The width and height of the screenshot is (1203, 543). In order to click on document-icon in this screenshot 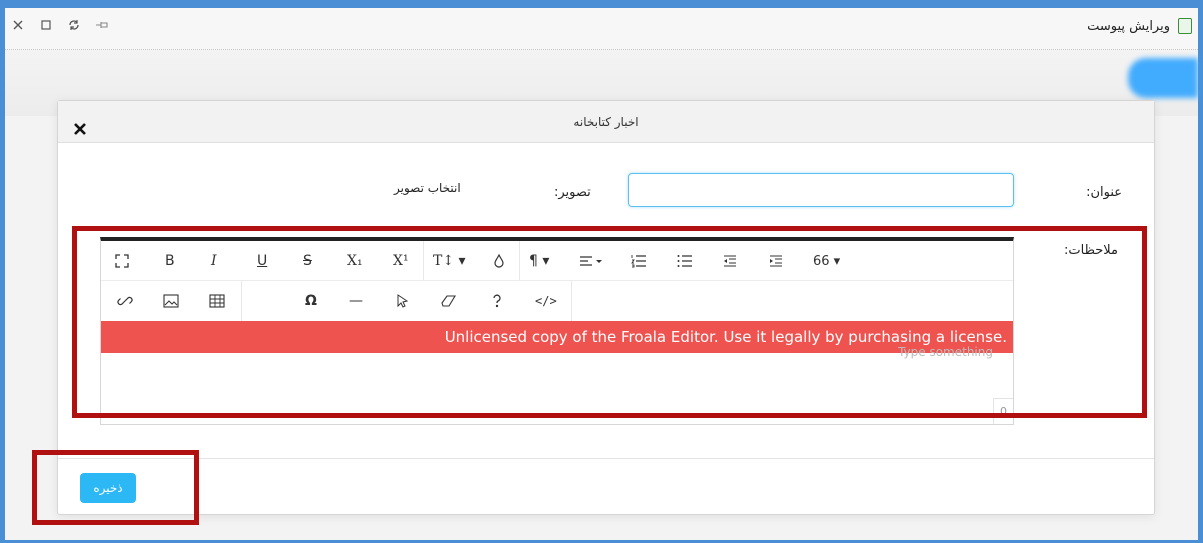, I will do `click(1185, 26)`.